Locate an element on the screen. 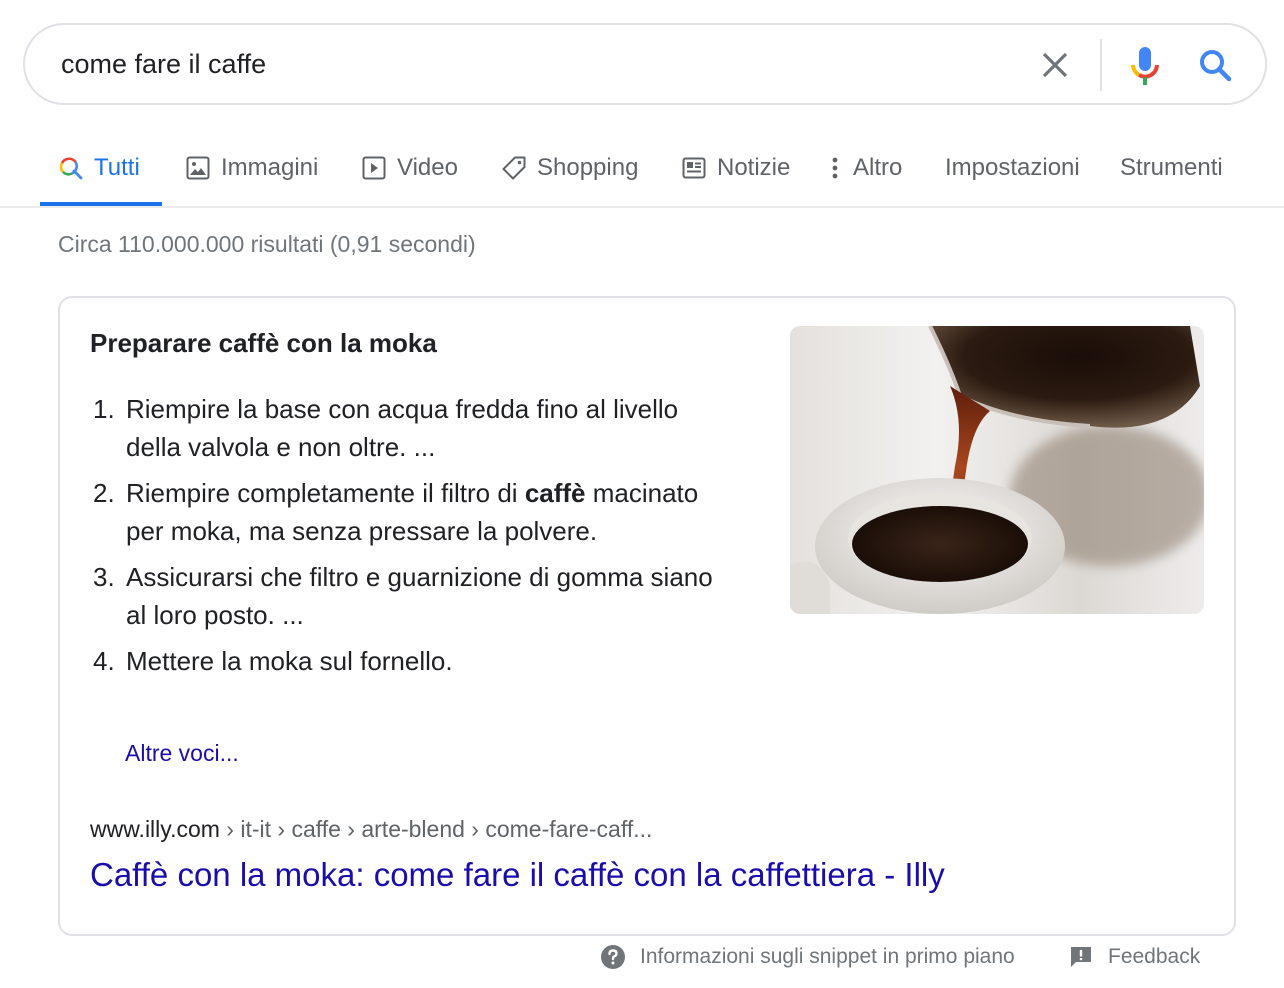 The width and height of the screenshot is (1284, 988). step-text: Mettere la moka sul fornello. is located at coordinates (289, 661).